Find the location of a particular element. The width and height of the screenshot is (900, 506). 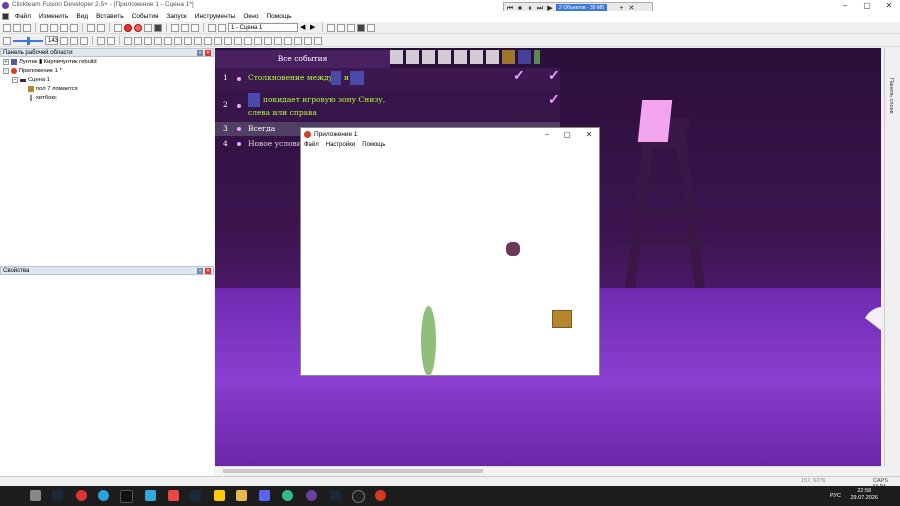

grid-icon is located at coordinates (222, 27).